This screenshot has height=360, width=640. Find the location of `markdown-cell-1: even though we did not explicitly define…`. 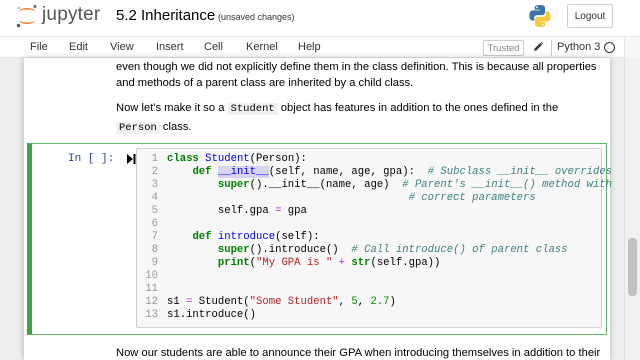

markdown-cell-1: even though we did not explicitly define… is located at coordinates (356, 75).